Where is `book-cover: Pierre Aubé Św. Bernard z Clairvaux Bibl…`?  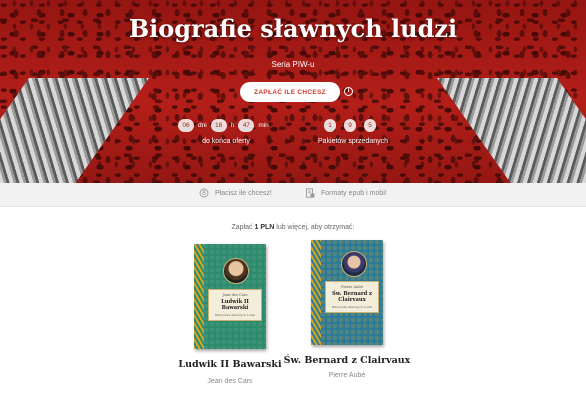
book-cover: Pierre Aubé Św. Bernard z Clairvaux Bibl… is located at coordinates (347, 292).